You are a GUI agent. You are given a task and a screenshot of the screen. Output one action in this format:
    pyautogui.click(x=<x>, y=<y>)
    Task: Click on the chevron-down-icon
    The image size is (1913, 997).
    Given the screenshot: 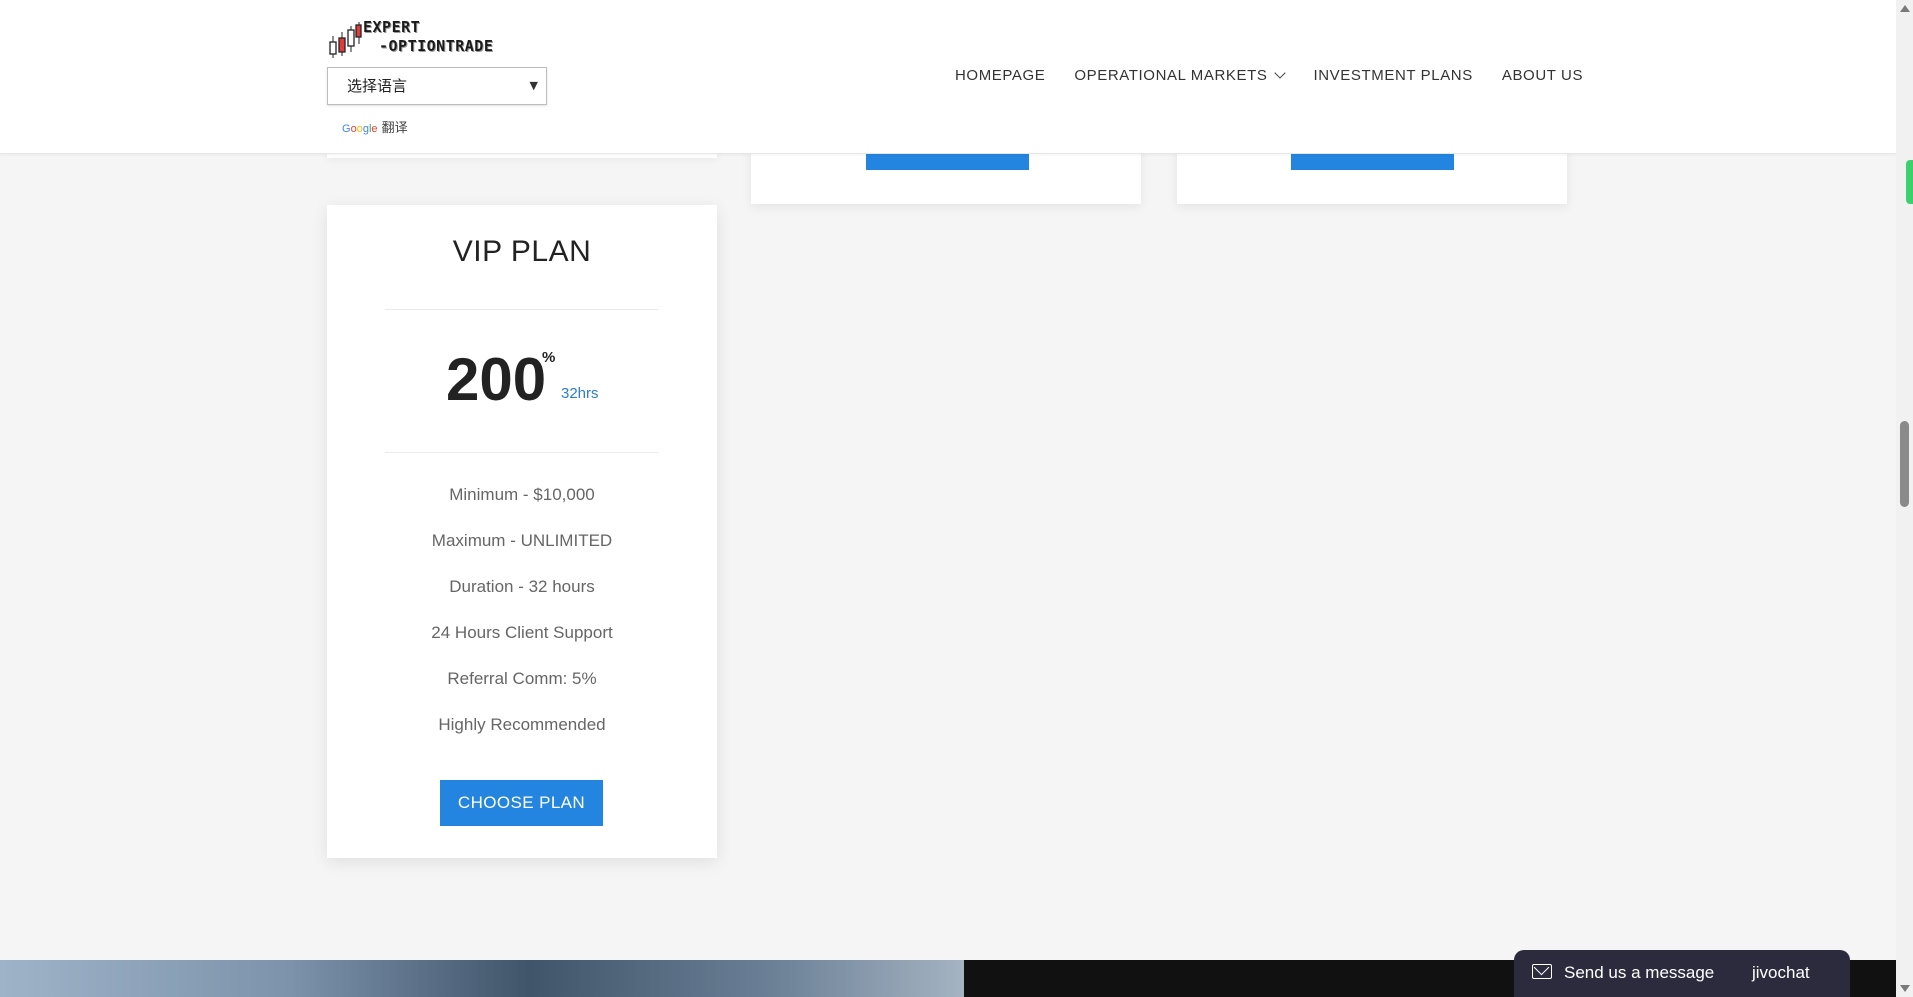 What is the action you would take?
    pyautogui.click(x=1280, y=73)
    